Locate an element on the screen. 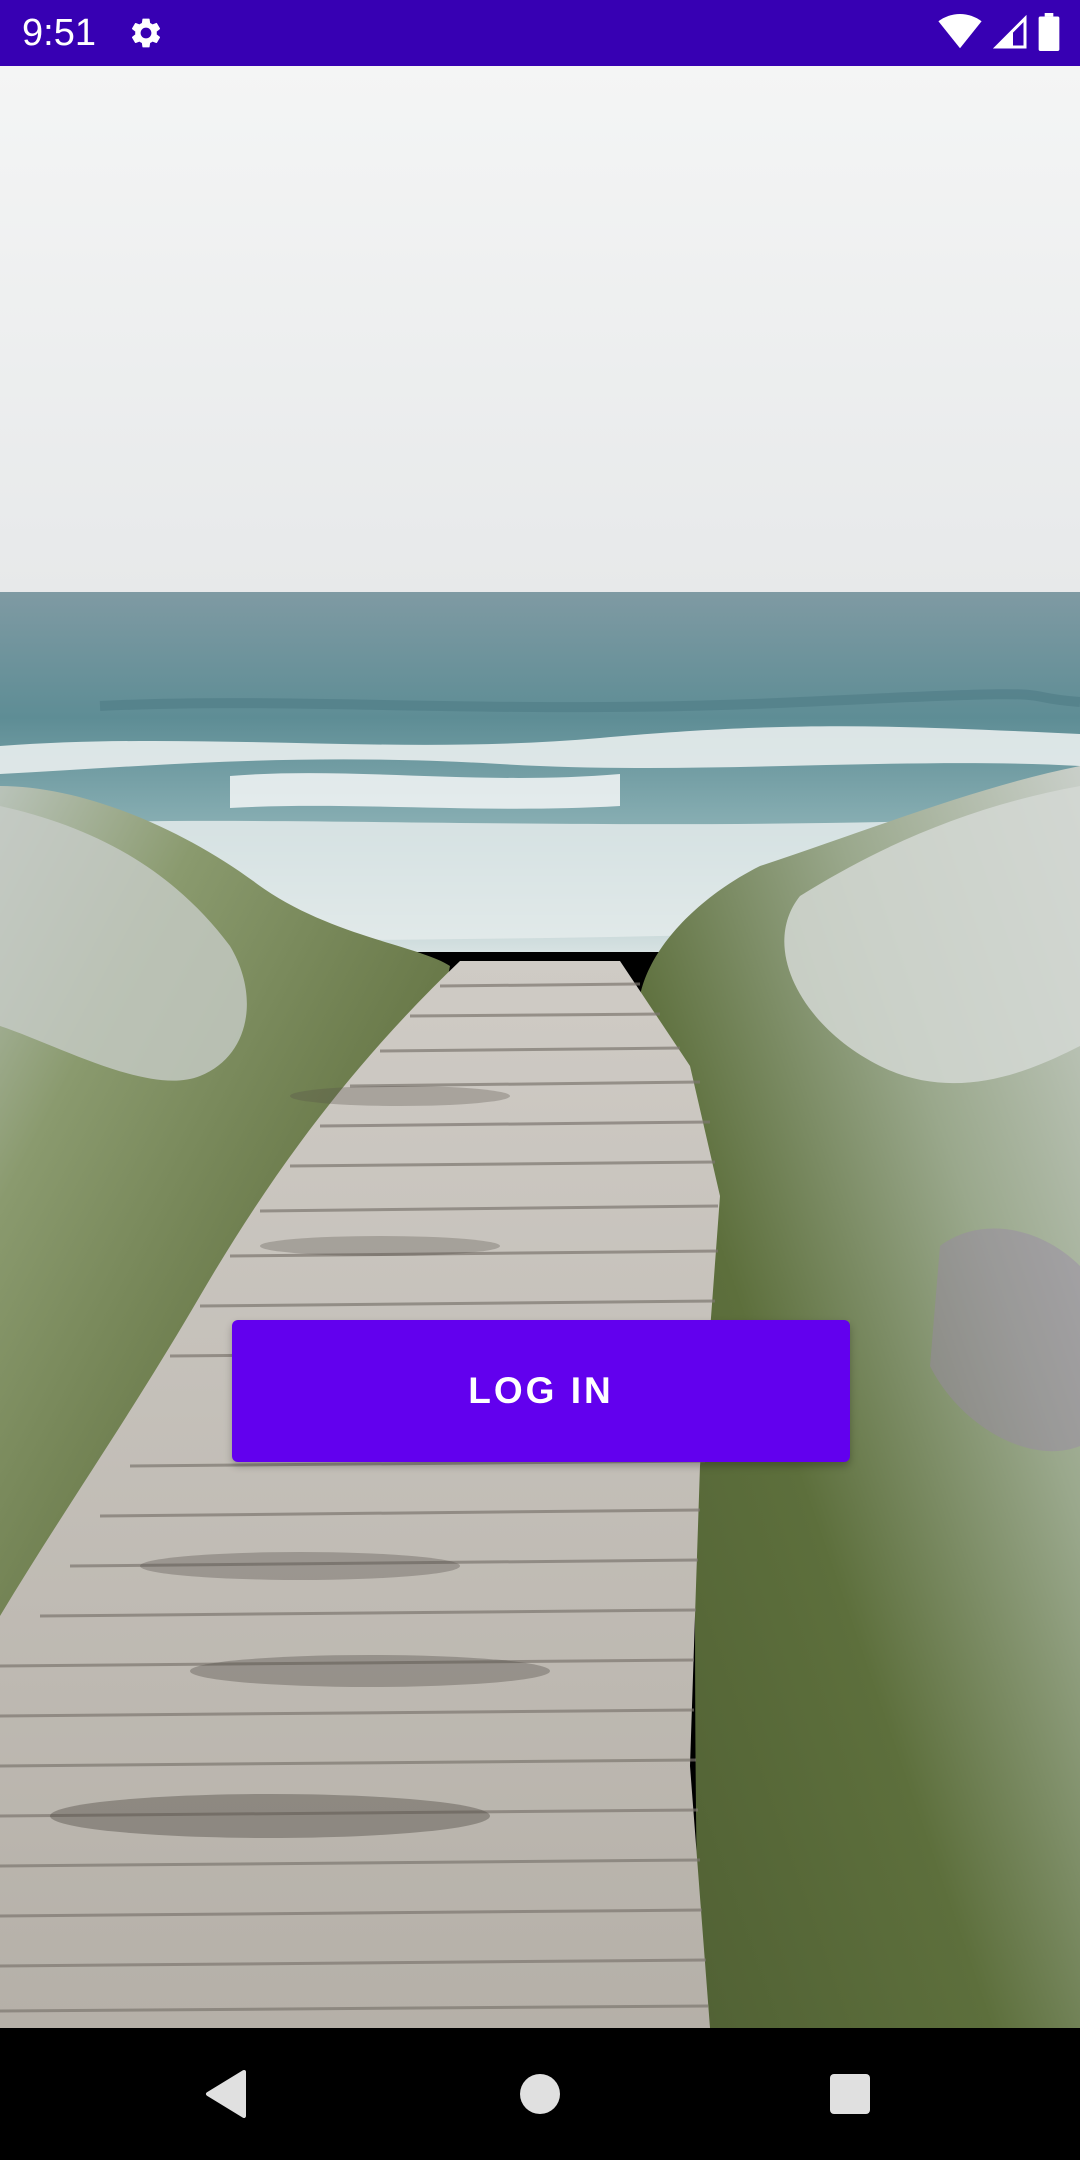 The image size is (1080, 2160). home-circle-icon is located at coordinates (540, 2094).